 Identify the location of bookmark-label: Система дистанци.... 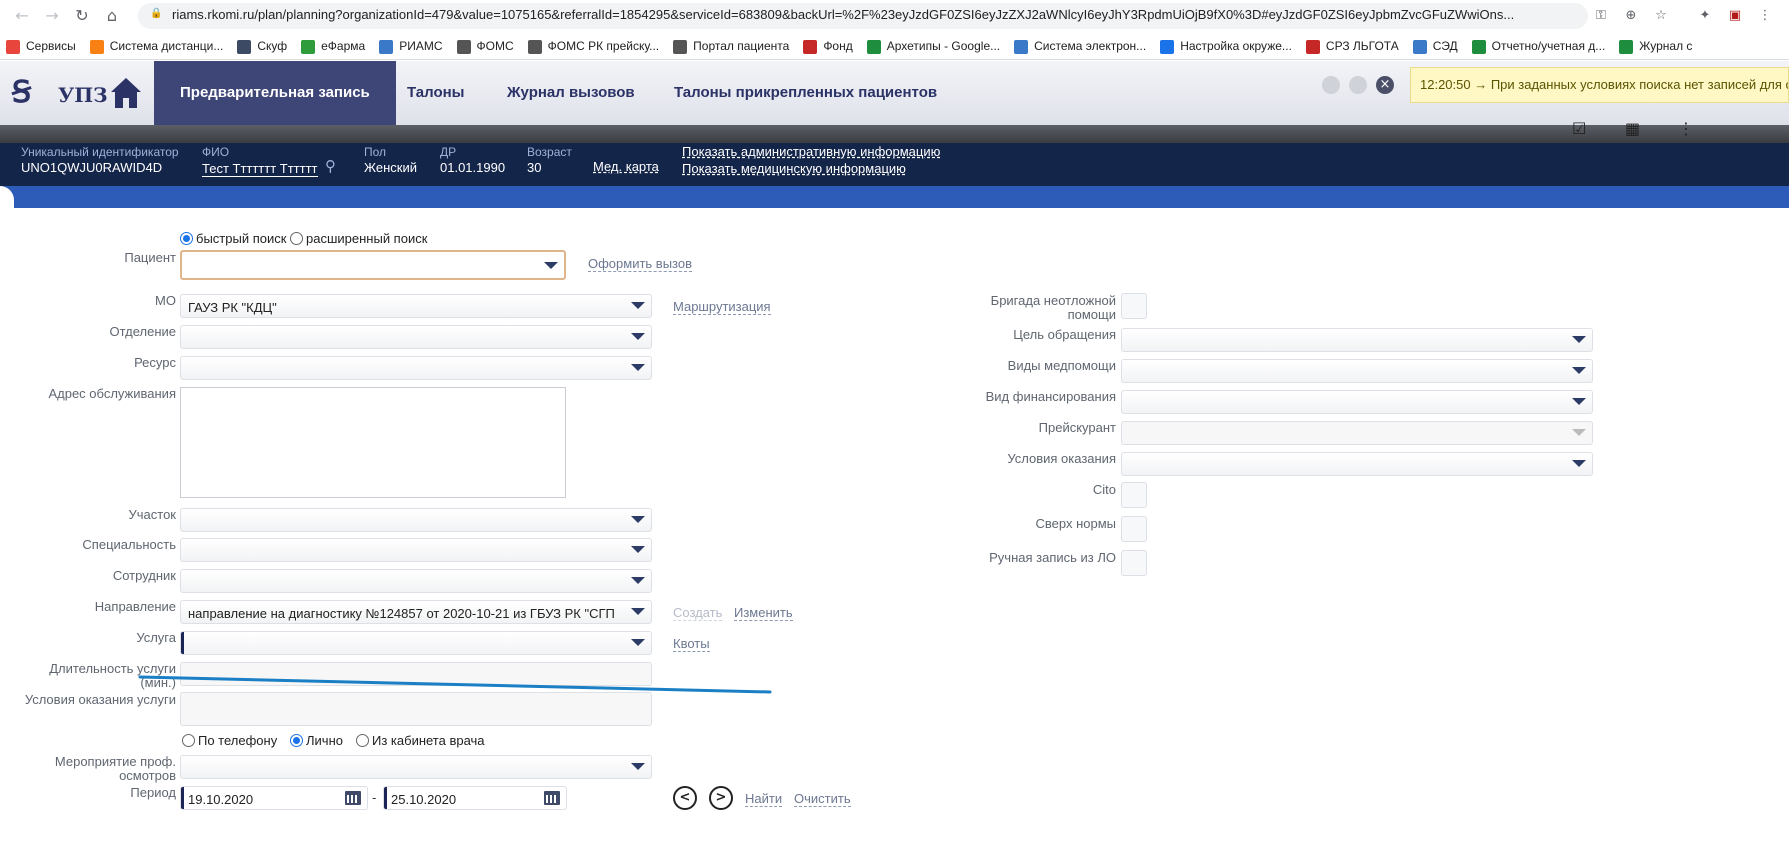
(166, 46).